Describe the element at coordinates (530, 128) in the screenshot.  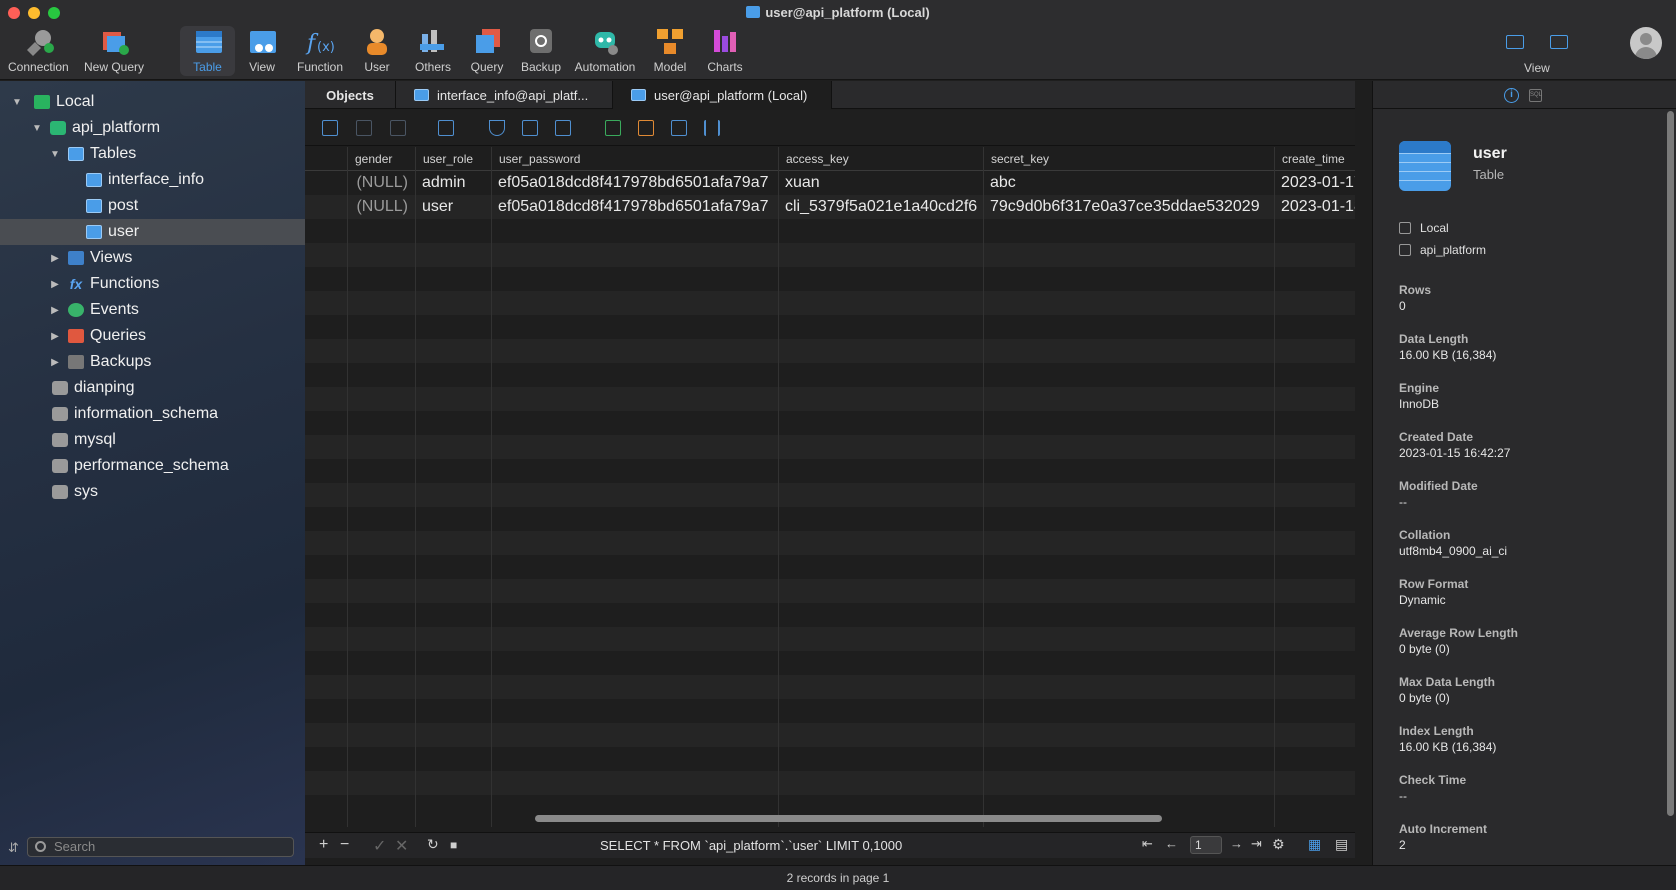
I see `sort-icon` at that location.